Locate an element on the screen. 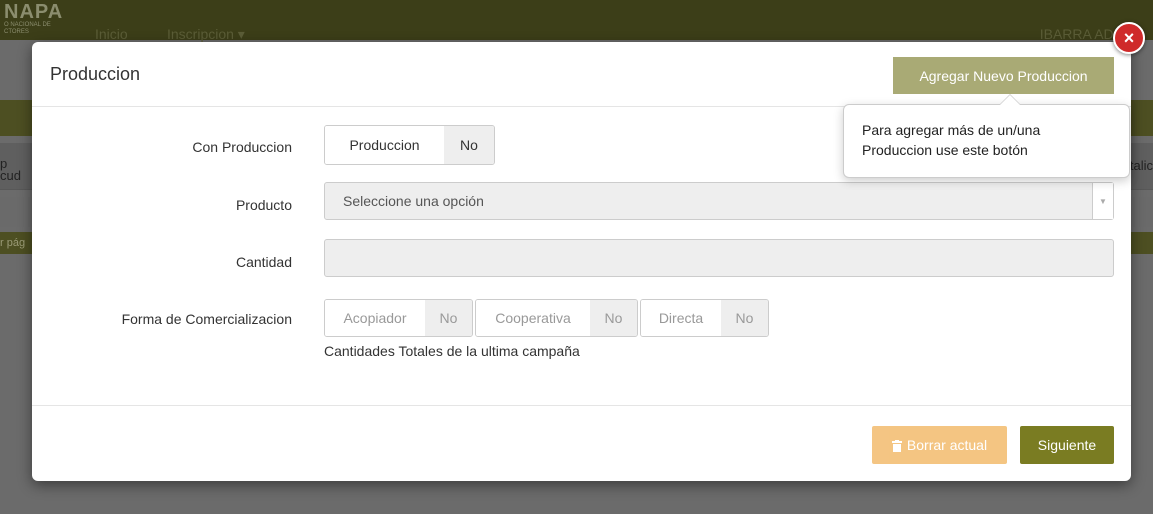 This screenshot has height=514, width=1153. chevron-down-icon: ▼ is located at coordinates (1102, 201).